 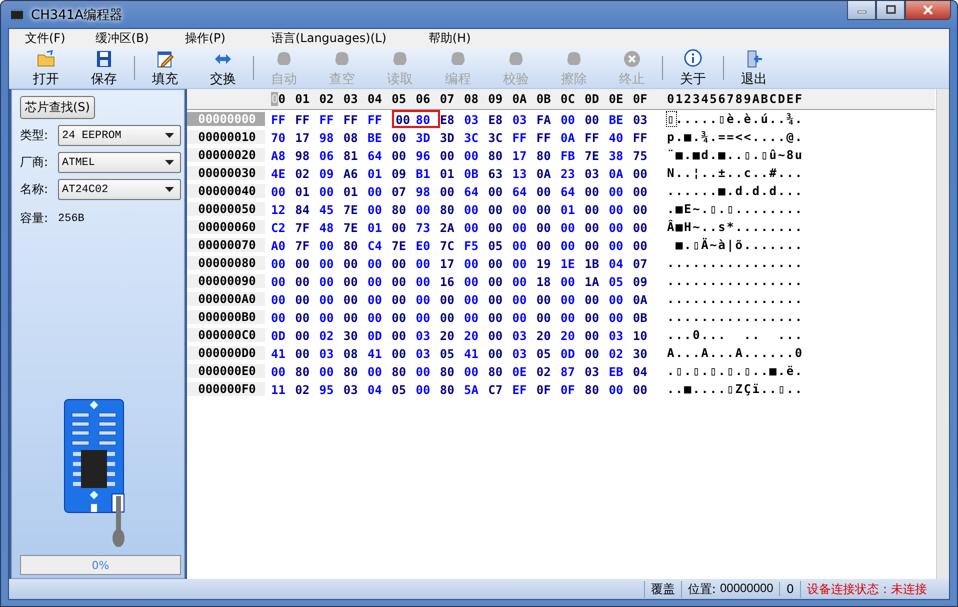 What do you see at coordinates (596, 263) in the screenshot?
I see `hex-byte: 1B` at bounding box center [596, 263].